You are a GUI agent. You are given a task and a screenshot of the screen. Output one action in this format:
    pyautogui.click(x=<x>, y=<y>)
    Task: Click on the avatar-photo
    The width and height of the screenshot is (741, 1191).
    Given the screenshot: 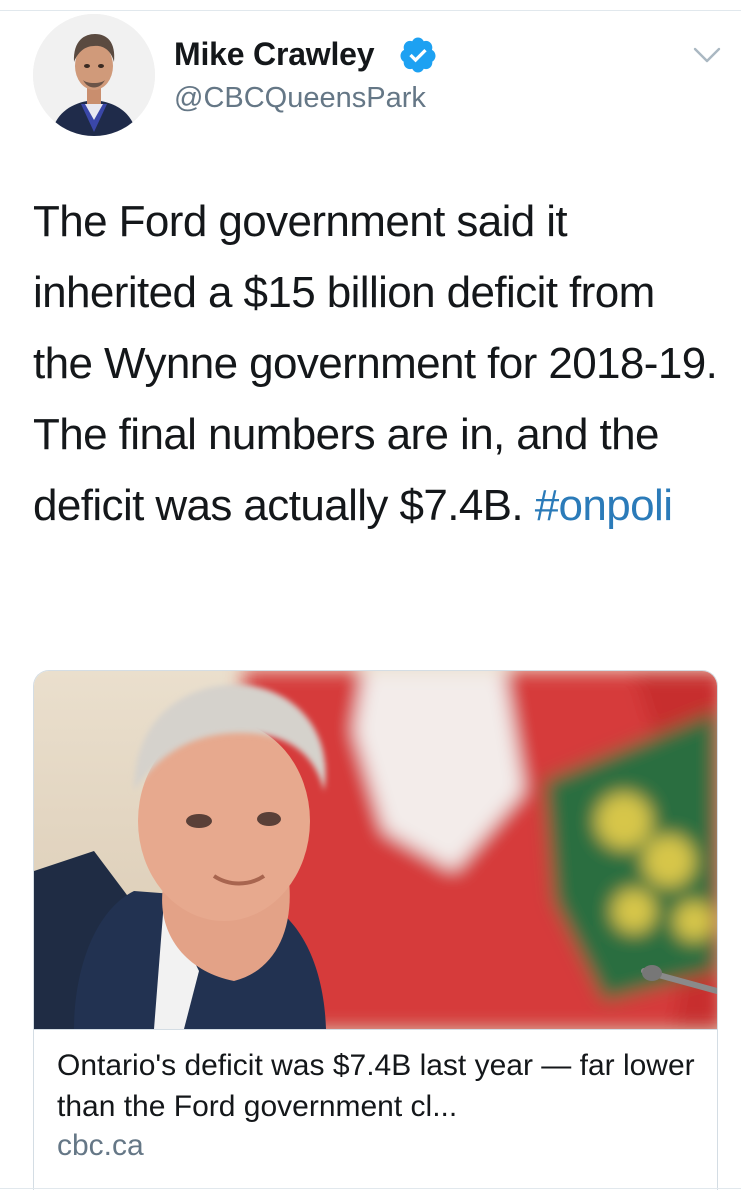 What is the action you would take?
    pyautogui.click(x=94, y=75)
    